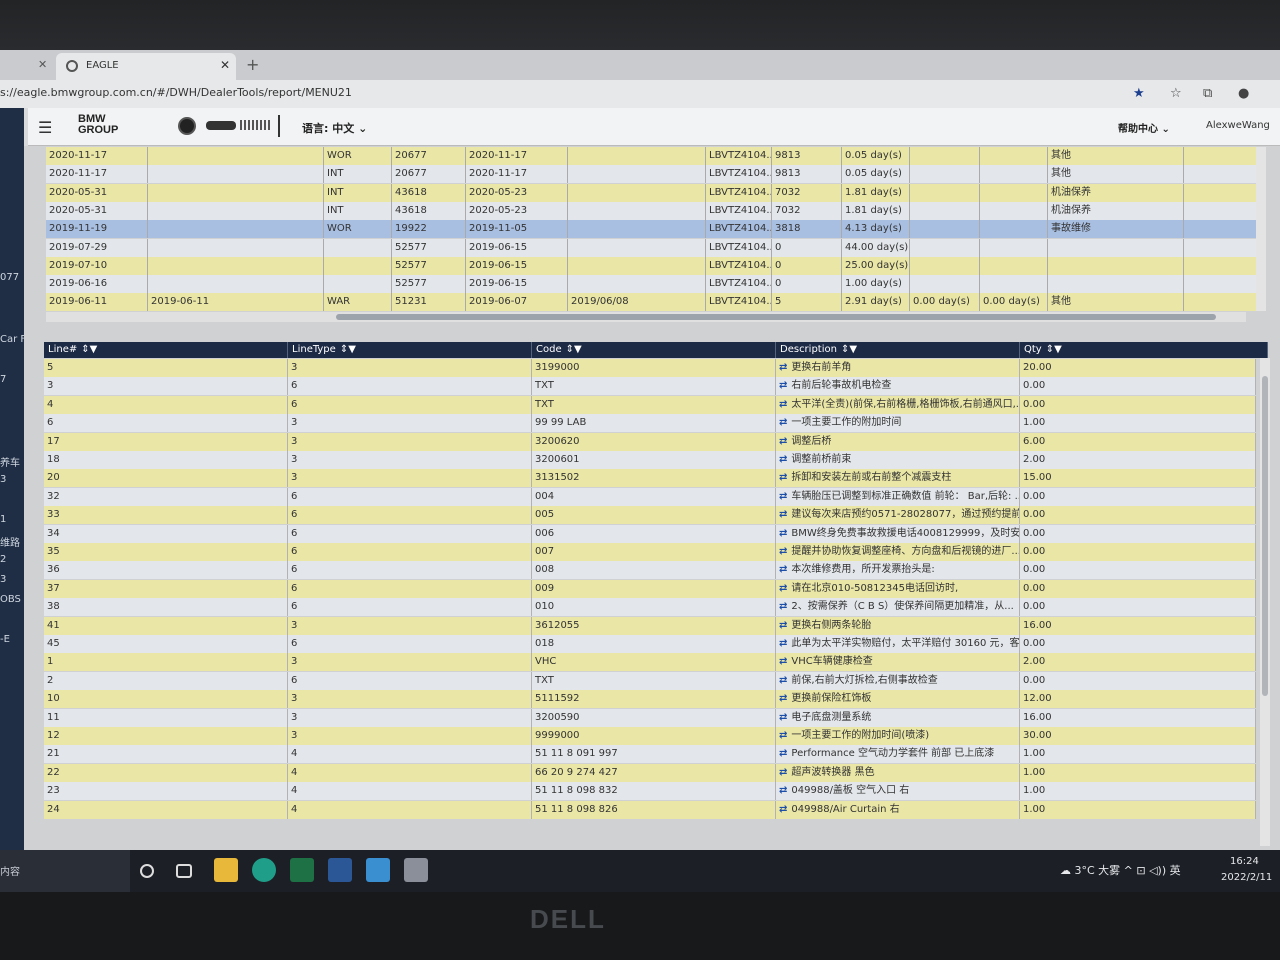 The width and height of the screenshot is (1280, 960). I want to click on table-row: 12 3 9999000 ⇄ 一项主要工作的附加时间(喷漆) 30.00, so click(650, 736).